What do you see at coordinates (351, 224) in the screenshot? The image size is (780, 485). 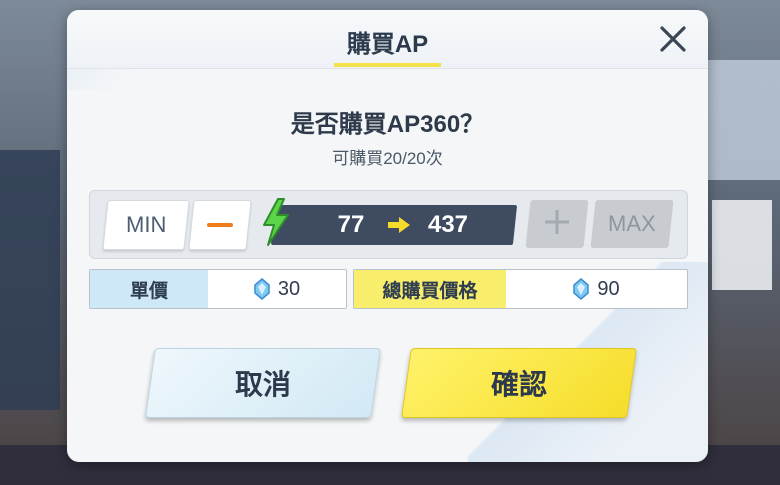 I see `ap-current-value: 77` at bounding box center [351, 224].